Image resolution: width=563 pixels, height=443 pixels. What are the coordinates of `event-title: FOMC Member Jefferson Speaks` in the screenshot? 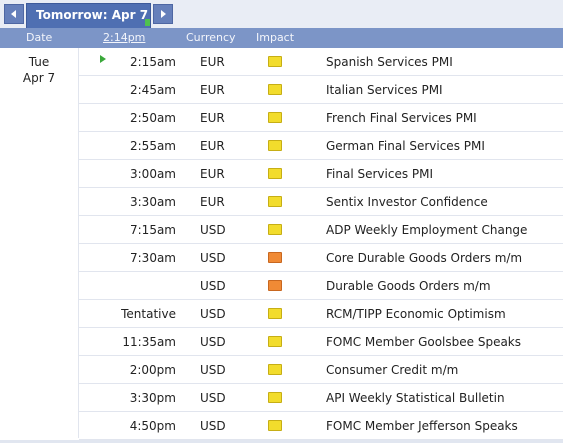 It's located at (422, 426).